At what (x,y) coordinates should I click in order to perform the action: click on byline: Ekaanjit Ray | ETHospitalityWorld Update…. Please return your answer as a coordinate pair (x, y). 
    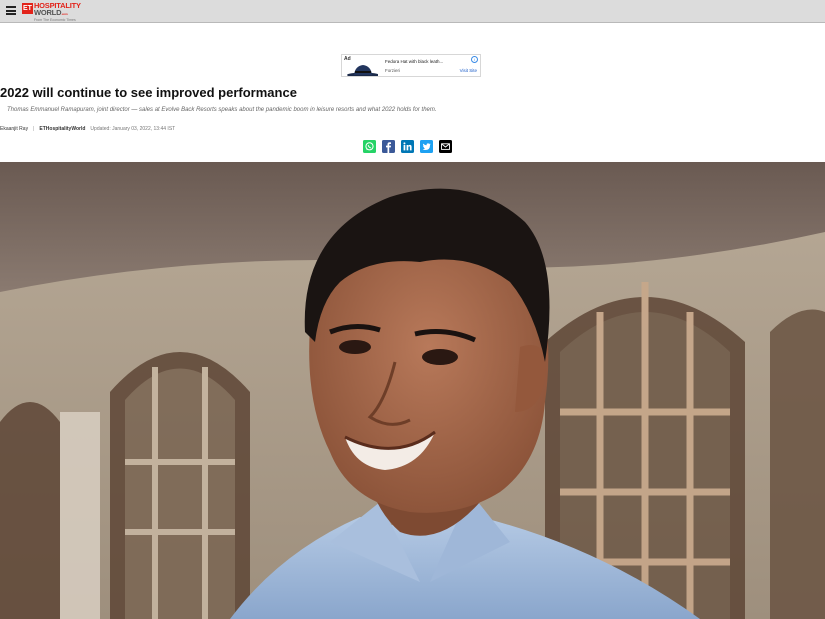
    Looking at the image, I should click on (87, 129).